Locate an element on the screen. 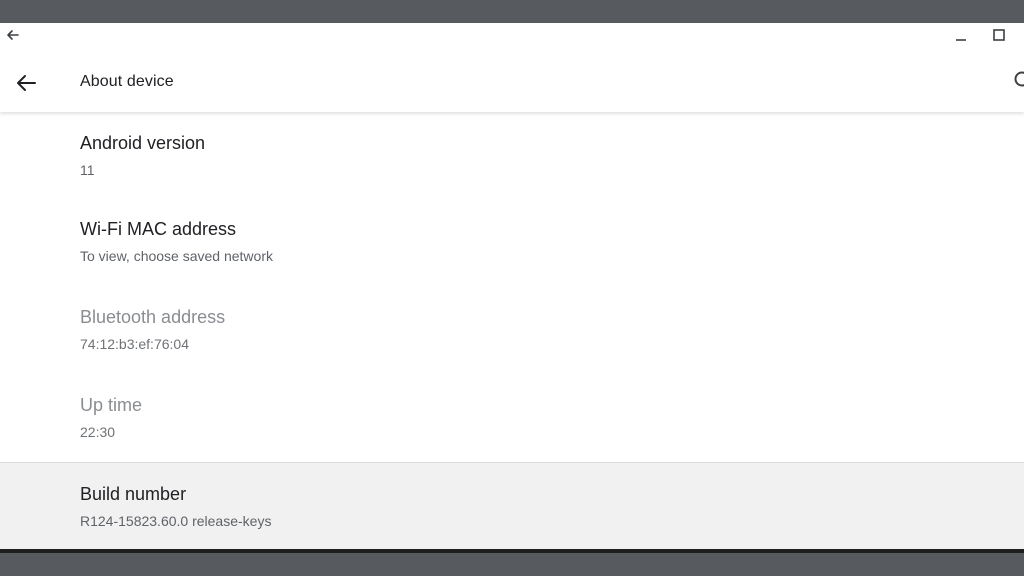 Image resolution: width=1024 pixels, height=576 pixels. list-item-title: Android version is located at coordinates (143, 143).